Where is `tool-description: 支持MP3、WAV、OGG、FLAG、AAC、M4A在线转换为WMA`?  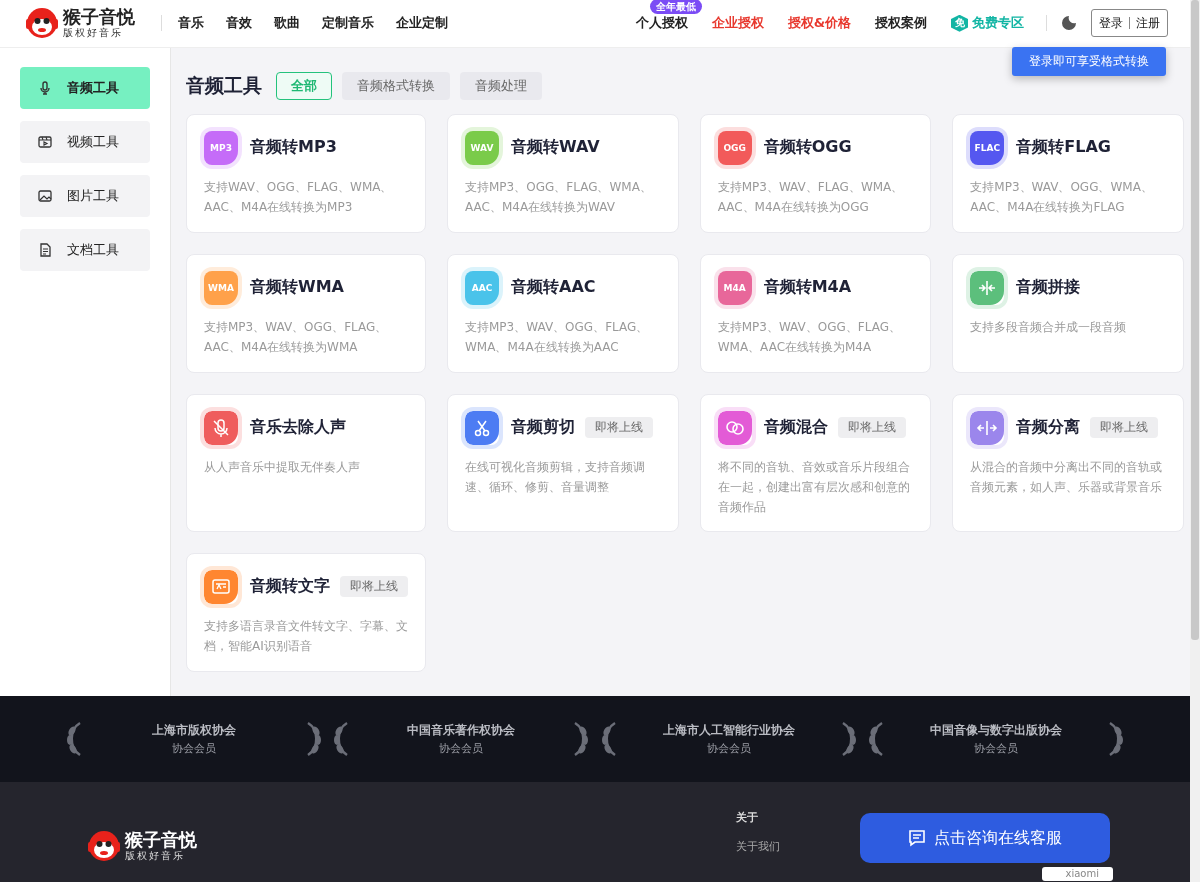 tool-description: 支持MP3、WAV、OGG、FLAG、AAC、M4A在线转换为WMA is located at coordinates (296, 337).